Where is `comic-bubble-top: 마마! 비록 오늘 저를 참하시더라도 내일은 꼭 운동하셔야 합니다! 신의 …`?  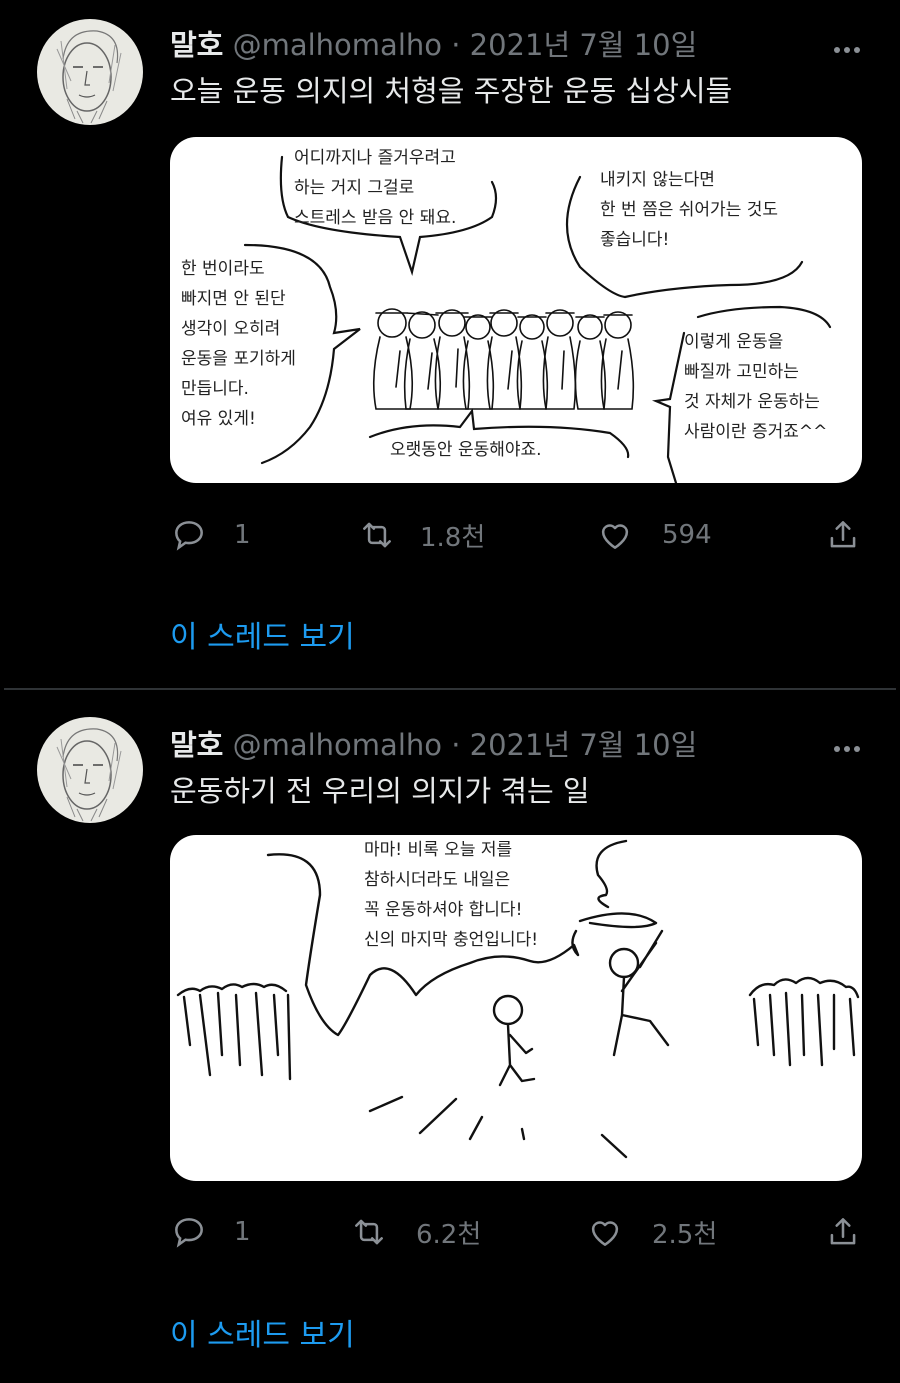 comic-bubble-top: 마마! 비록 오늘 저를 참하시더라도 내일은 꼭 운동하셔야 합니다! 신의 … is located at coordinates (451, 895).